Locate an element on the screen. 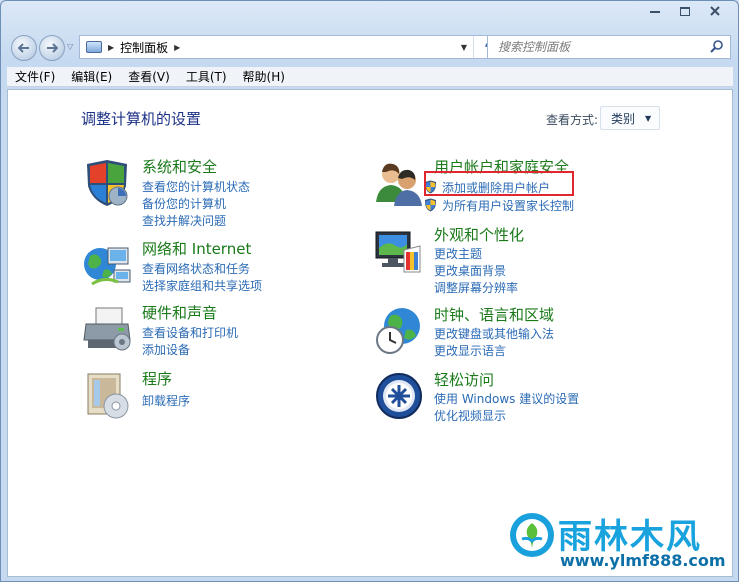  category-title: 硬件和声音 is located at coordinates (179, 312).